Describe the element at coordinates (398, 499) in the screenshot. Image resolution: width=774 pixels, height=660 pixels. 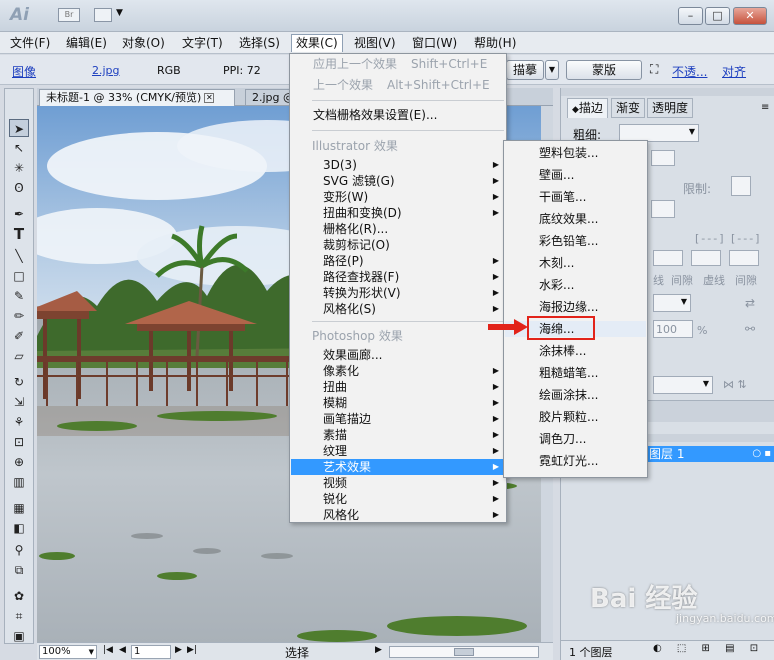
I see `menu-item-sharpen: 锐化 ▶` at that location.